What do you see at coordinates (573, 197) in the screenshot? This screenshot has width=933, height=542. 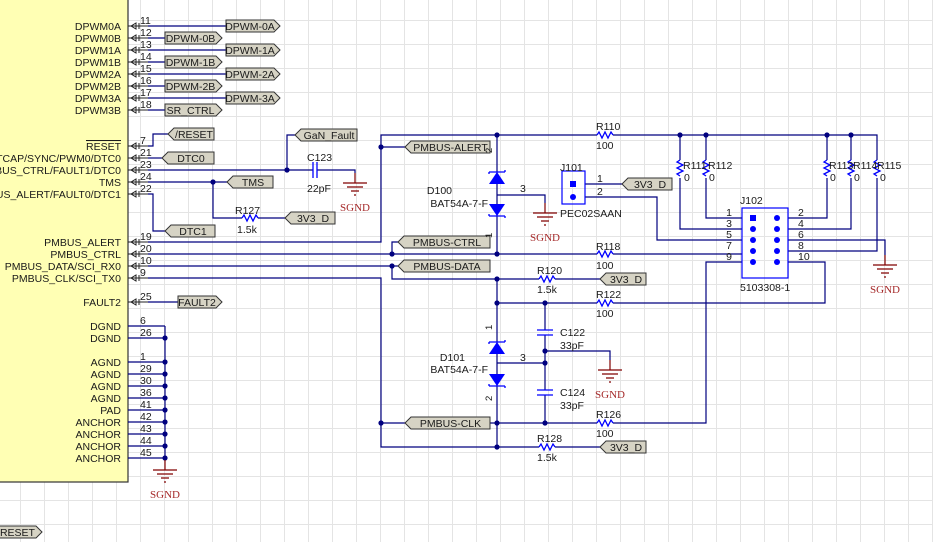 I see `pin-2-dot-icon` at bounding box center [573, 197].